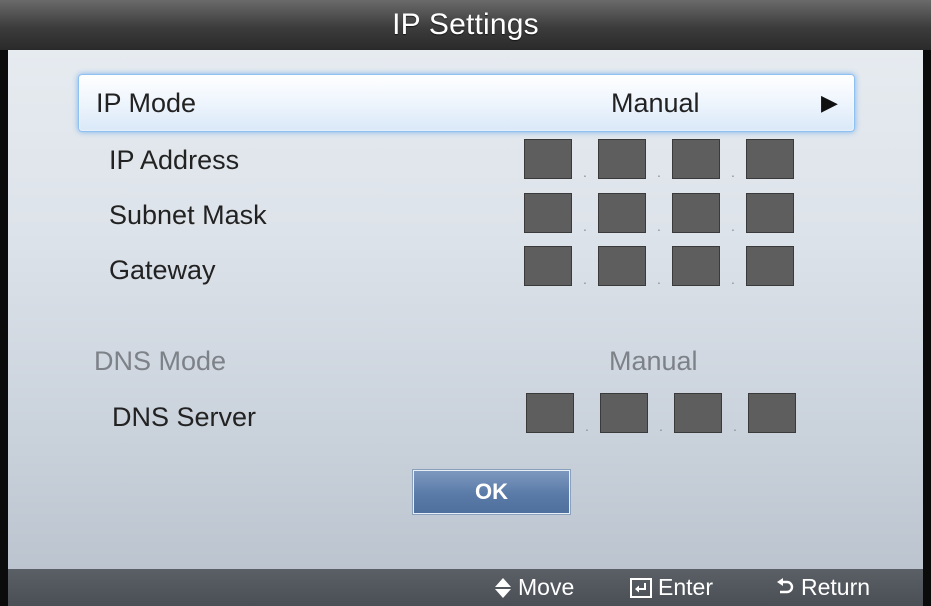 Image resolution: width=931 pixels, height=606 pixels. I want to click on move-hint: Move, so click(534, 587).